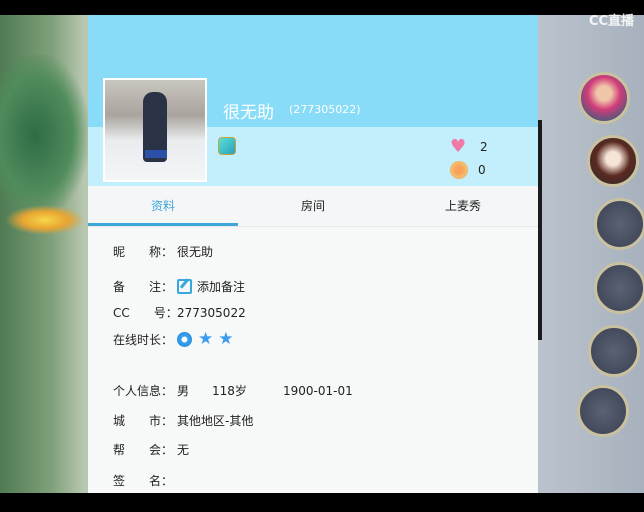  What do you see at coordinates (215, 421) in the screenshot?
I see `city-value: 其他地区-其他` at bounding box center [215, 421].